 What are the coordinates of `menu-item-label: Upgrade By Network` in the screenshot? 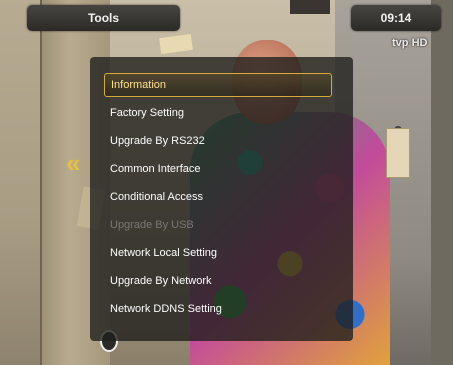 It's located at (161, 281).